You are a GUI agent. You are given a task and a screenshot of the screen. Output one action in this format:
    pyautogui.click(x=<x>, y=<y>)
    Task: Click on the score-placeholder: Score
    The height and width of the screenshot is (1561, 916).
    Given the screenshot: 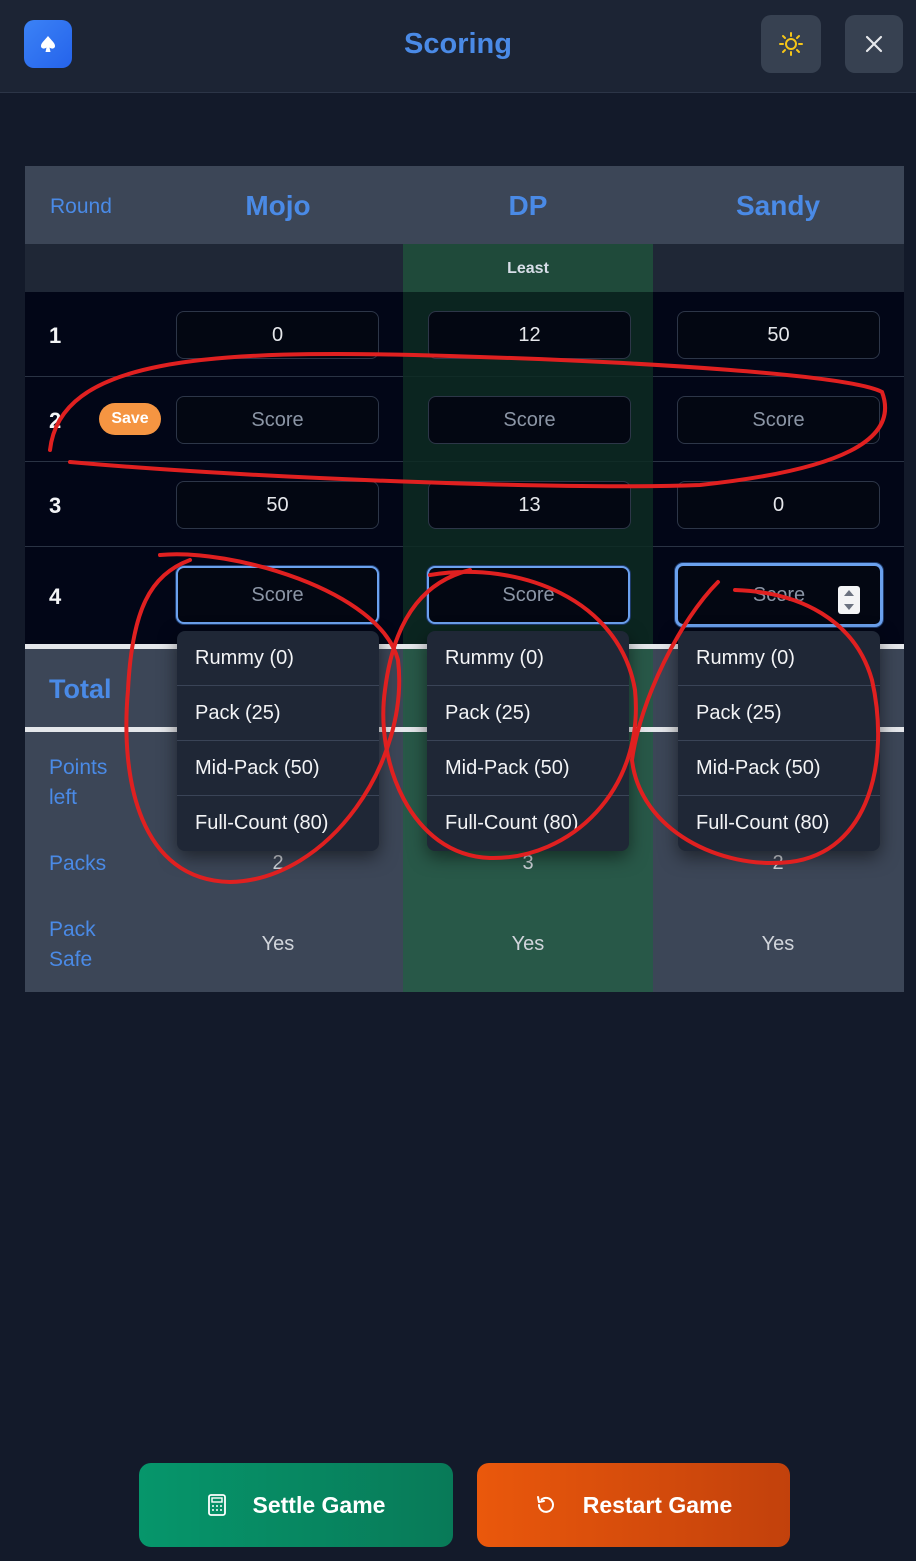 What is the action you would take?
    pyautogui.click(x=779, y=594)
    